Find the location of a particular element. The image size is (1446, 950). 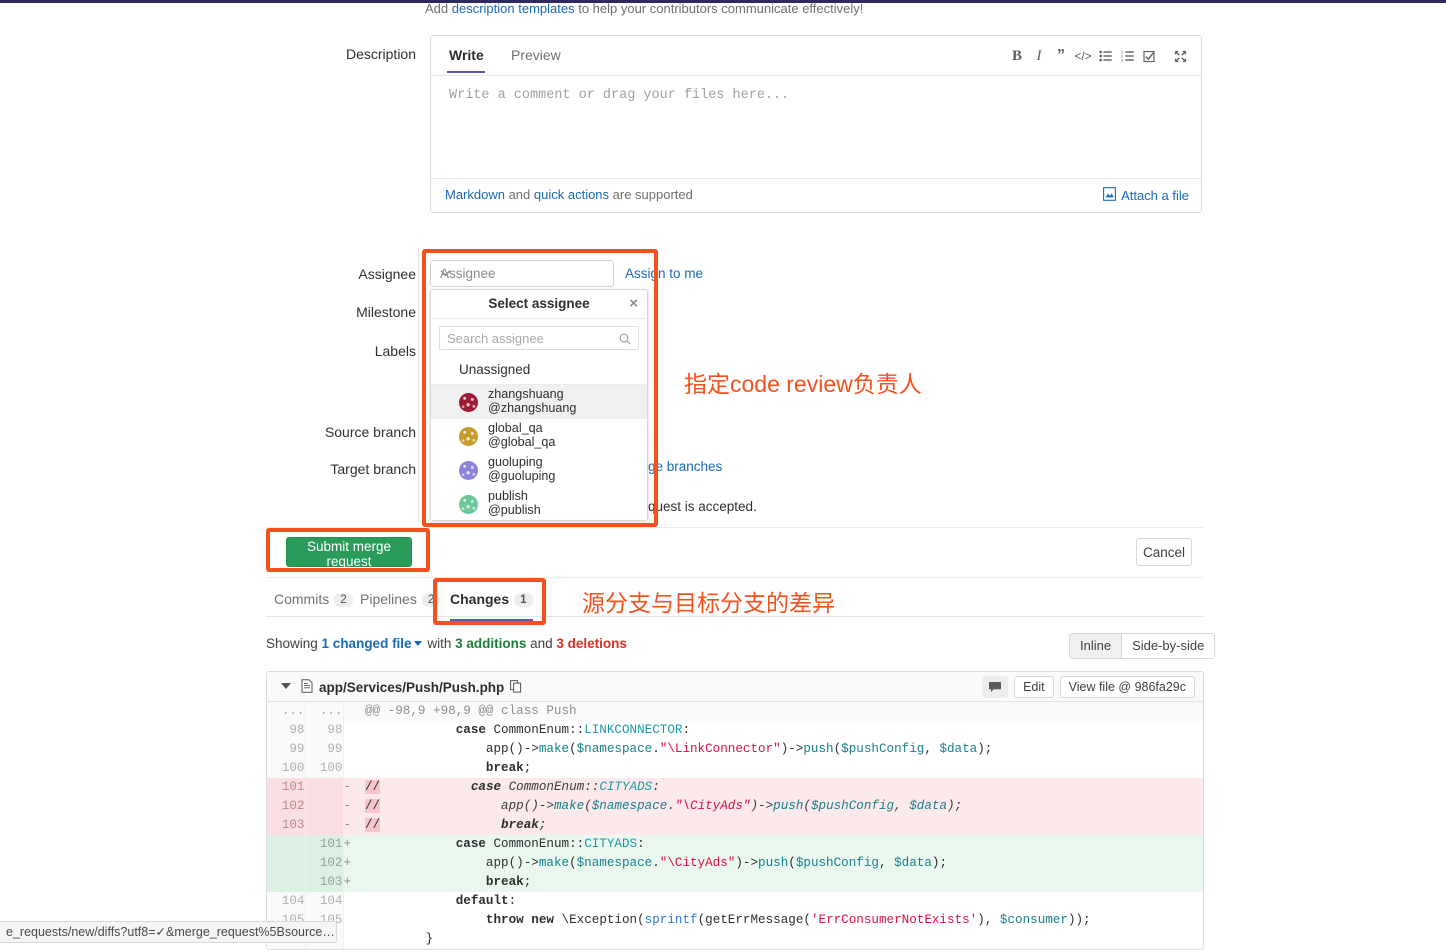

diff-old-line-number: 104 is located at coordinates (286, 901).